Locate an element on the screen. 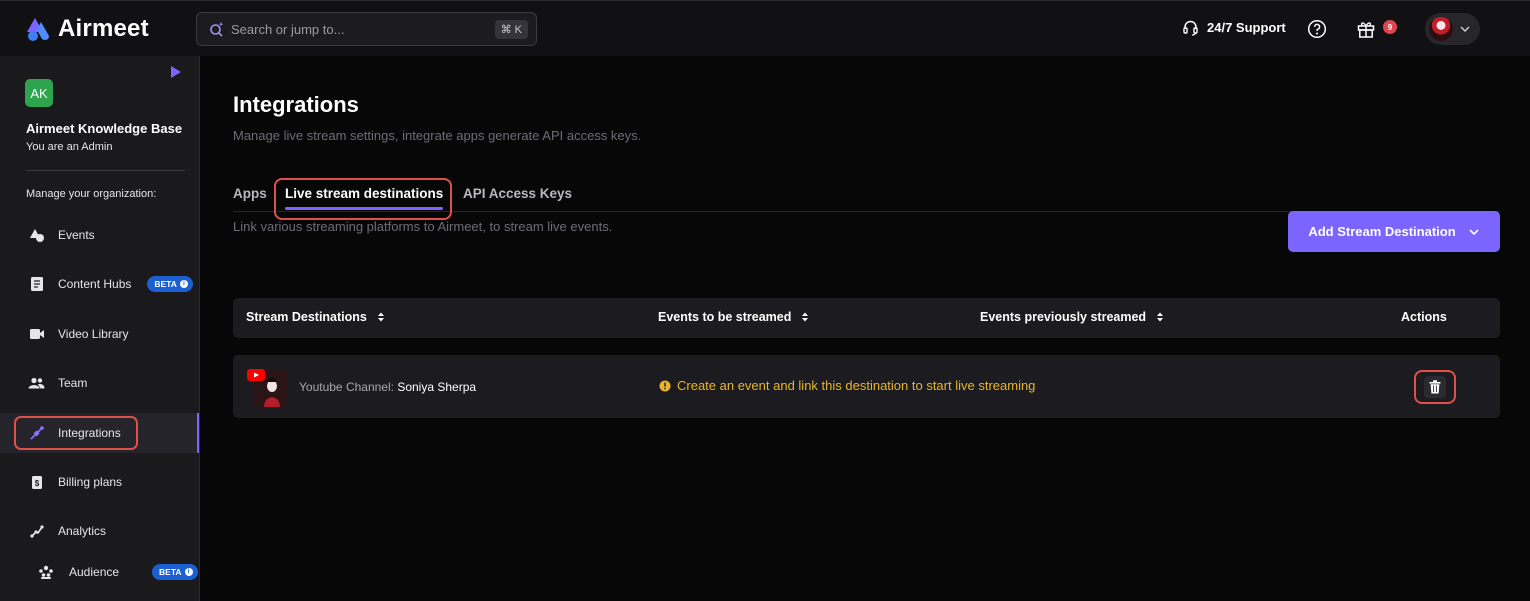 The image size is (1530, 601). search-input is located at coordinates (363, 29).